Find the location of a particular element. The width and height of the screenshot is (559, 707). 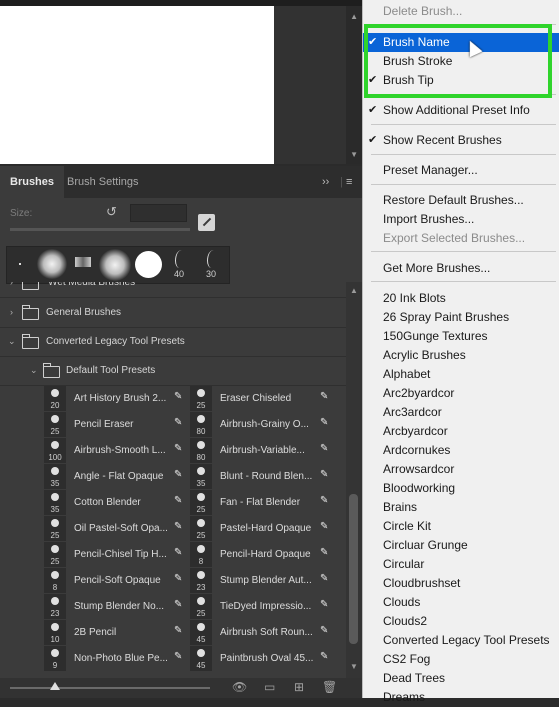

preset-item: 100 Airbrush-Smooth L... ✎ is located at coordinates (116, 450).